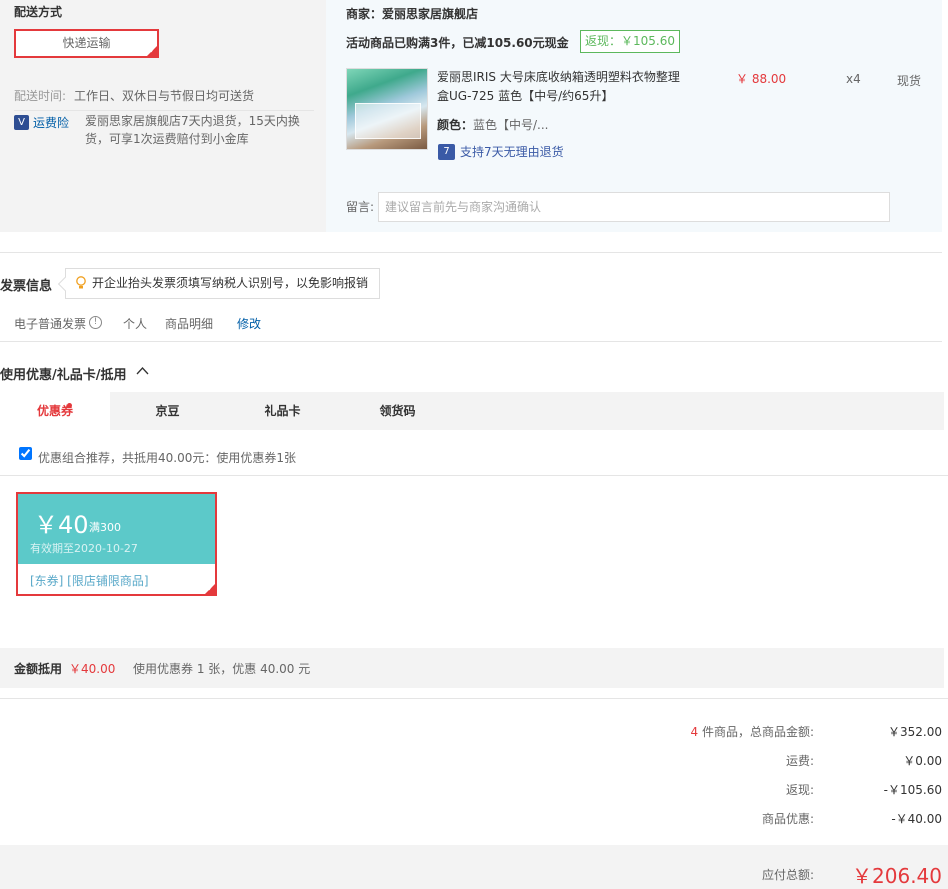  I want to click on coupon-card-top: ￥40 满300 有效期至2020-10-27, so click(116, 529).